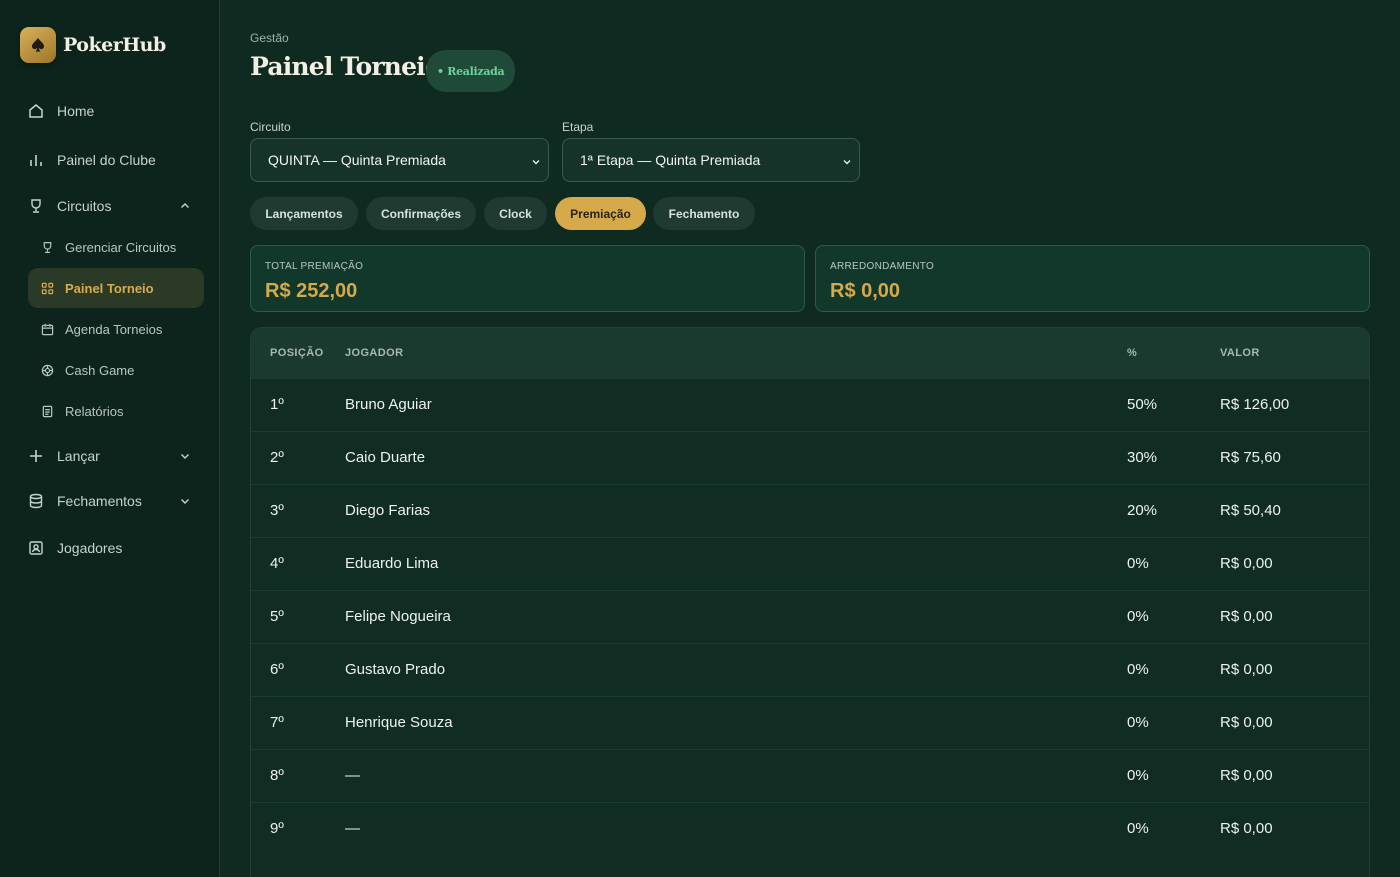 The height and width of the screenshot is (877, 1400). What do you see at coordinates (1142, 510) in the screenshot?
I see `row-percent: 20%` at bounding box center [1142, 510].